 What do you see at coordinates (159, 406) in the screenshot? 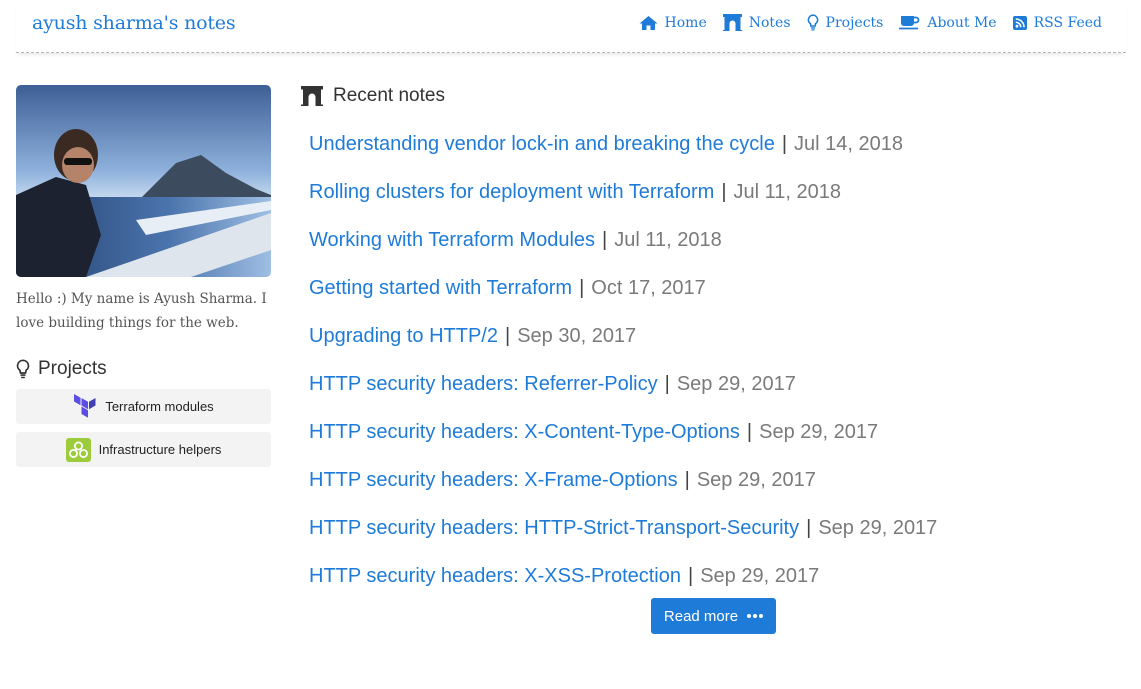
I see `project-terraform-label: Terraform modules` at bounding box center [159, 406].